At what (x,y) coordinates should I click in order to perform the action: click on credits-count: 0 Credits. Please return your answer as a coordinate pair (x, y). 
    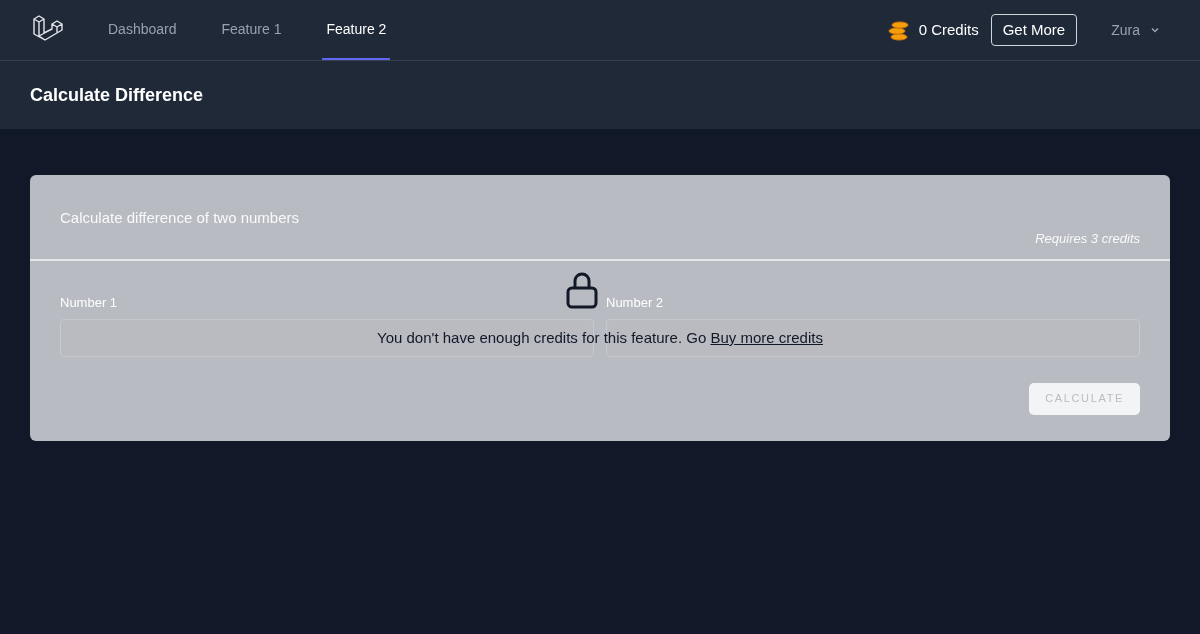
    Looking at the image, I should click on (948, 29).